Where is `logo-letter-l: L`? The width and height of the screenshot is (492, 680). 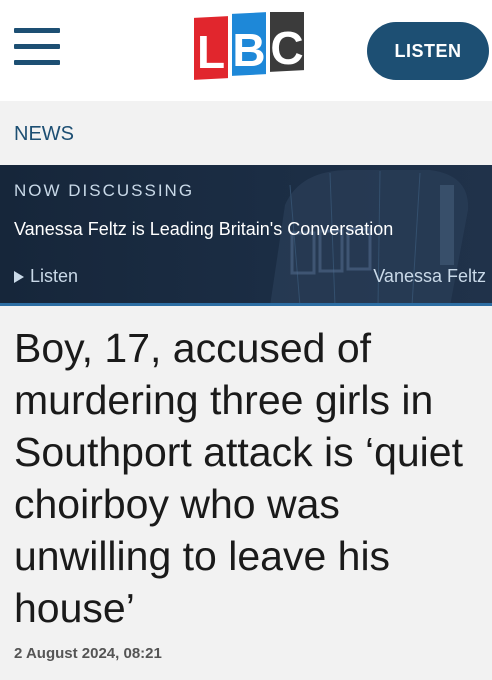
logo-letter-l: L is located at coordinates (211, 52).